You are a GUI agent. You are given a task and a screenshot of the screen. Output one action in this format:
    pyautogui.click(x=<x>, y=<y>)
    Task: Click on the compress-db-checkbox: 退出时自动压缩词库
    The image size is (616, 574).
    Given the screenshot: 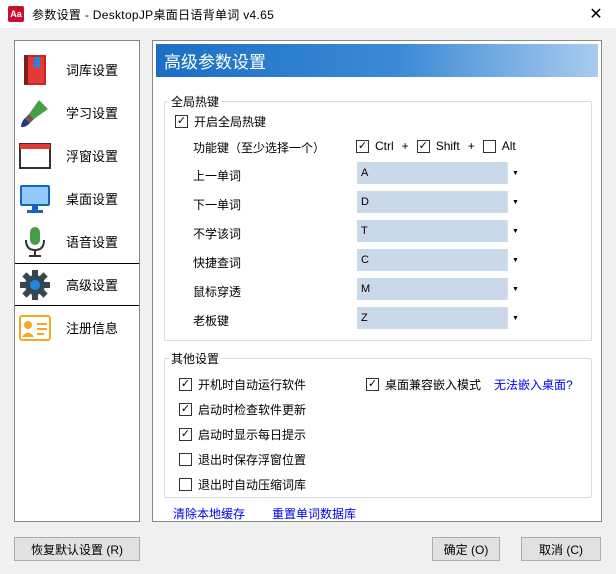 What is the action you would take?
    pyautogui.click(x=242, y=484)
    